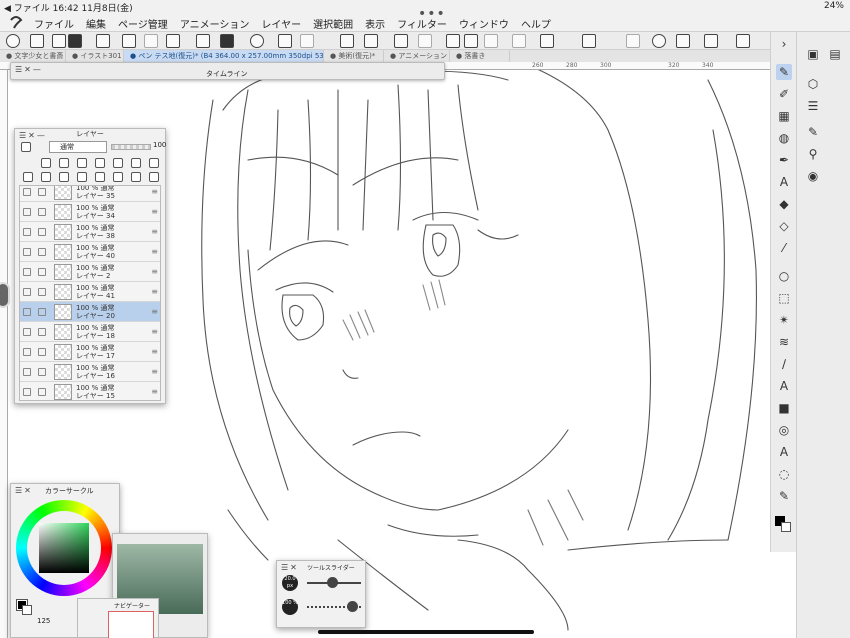  I want to click on menu-item-view: 表示, so click(375, 23).